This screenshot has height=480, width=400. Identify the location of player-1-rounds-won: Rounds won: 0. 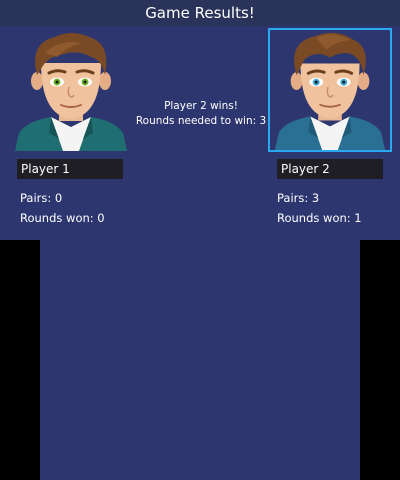
(62, 218).